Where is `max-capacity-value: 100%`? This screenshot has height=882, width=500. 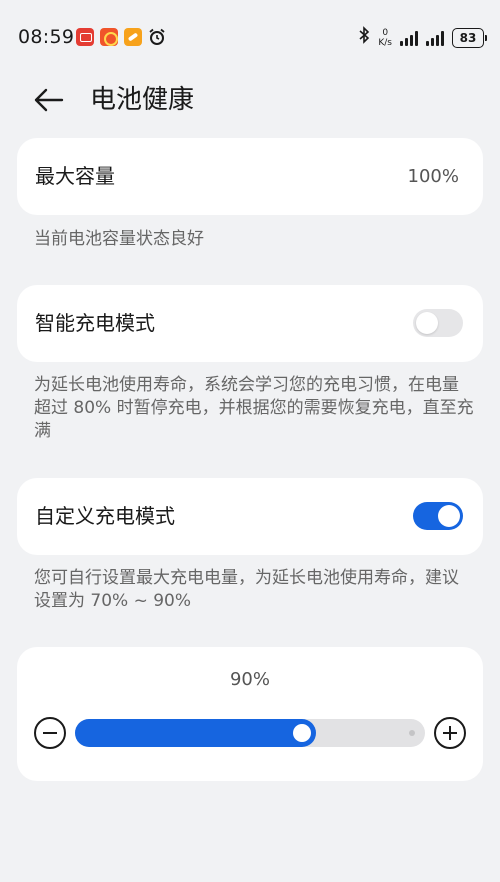 max-capacity-value: 100% is located at coordinates (433, 176).